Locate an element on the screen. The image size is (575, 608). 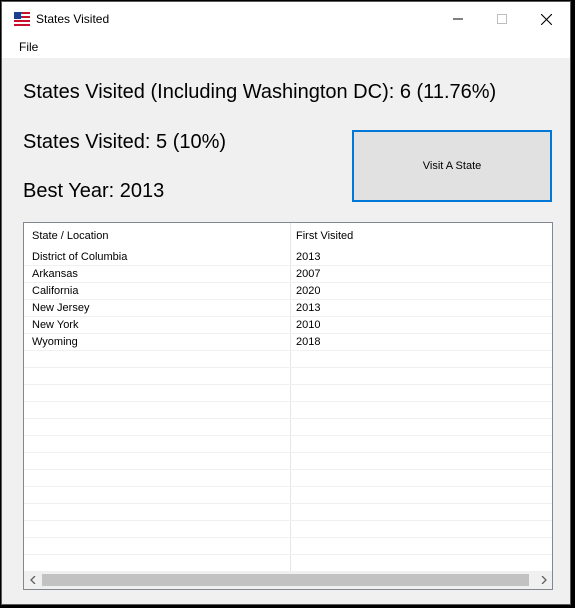
minimize-button is located at coordinates (458, 19).